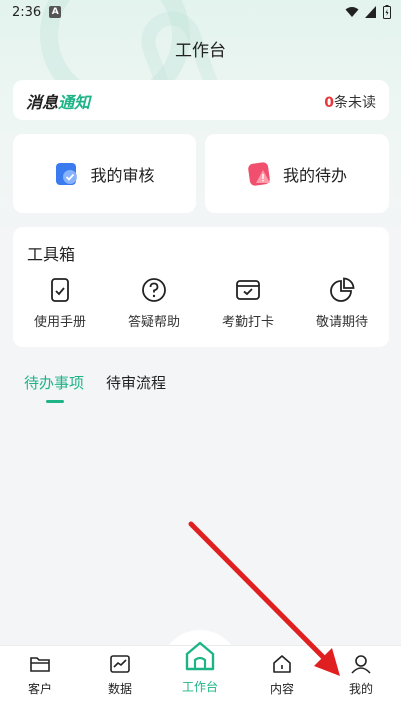 The image size is (401, 712). What do you see at coordinates (342, 289) in the screenshot?
I see `pie-chart-icon` at bounding box center [342, 289].